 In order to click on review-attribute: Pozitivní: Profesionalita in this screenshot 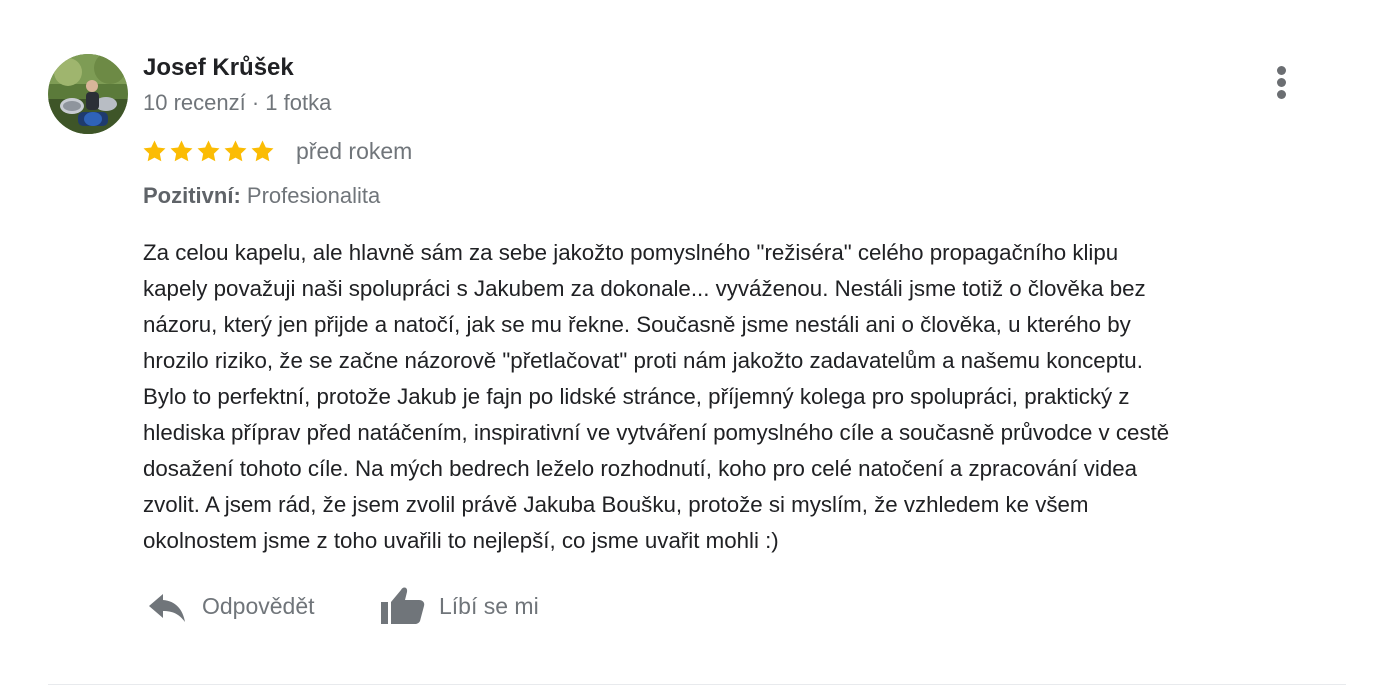, I will do `click(261, 196)`.